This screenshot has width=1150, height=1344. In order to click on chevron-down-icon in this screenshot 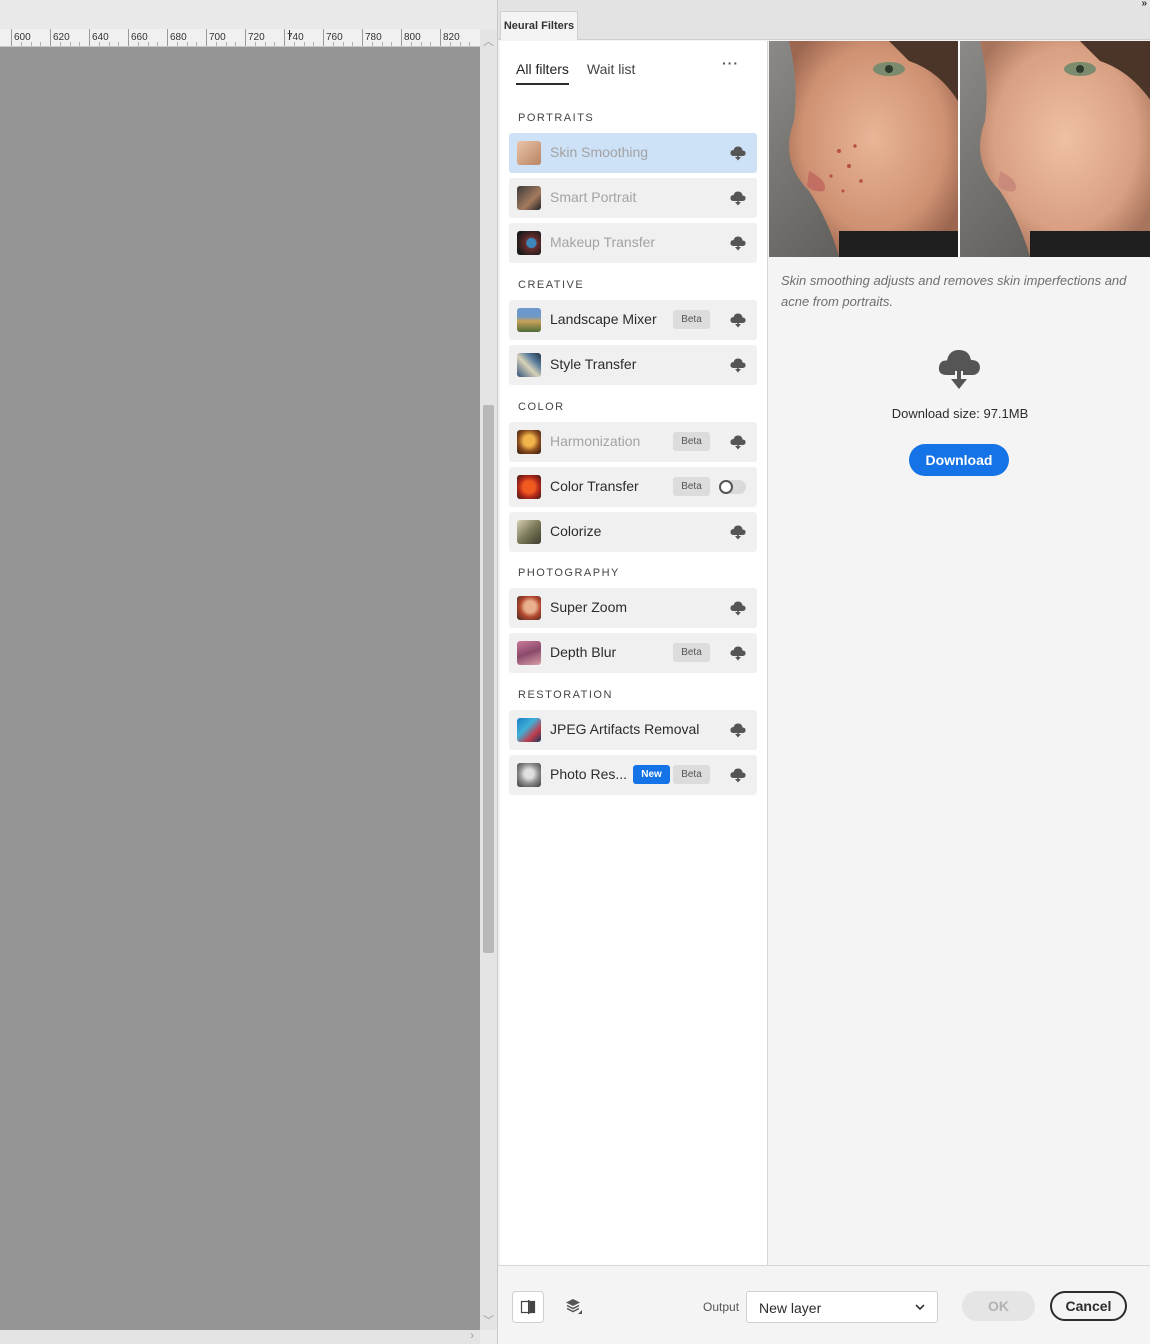, I will do `click(920, 1307)`.